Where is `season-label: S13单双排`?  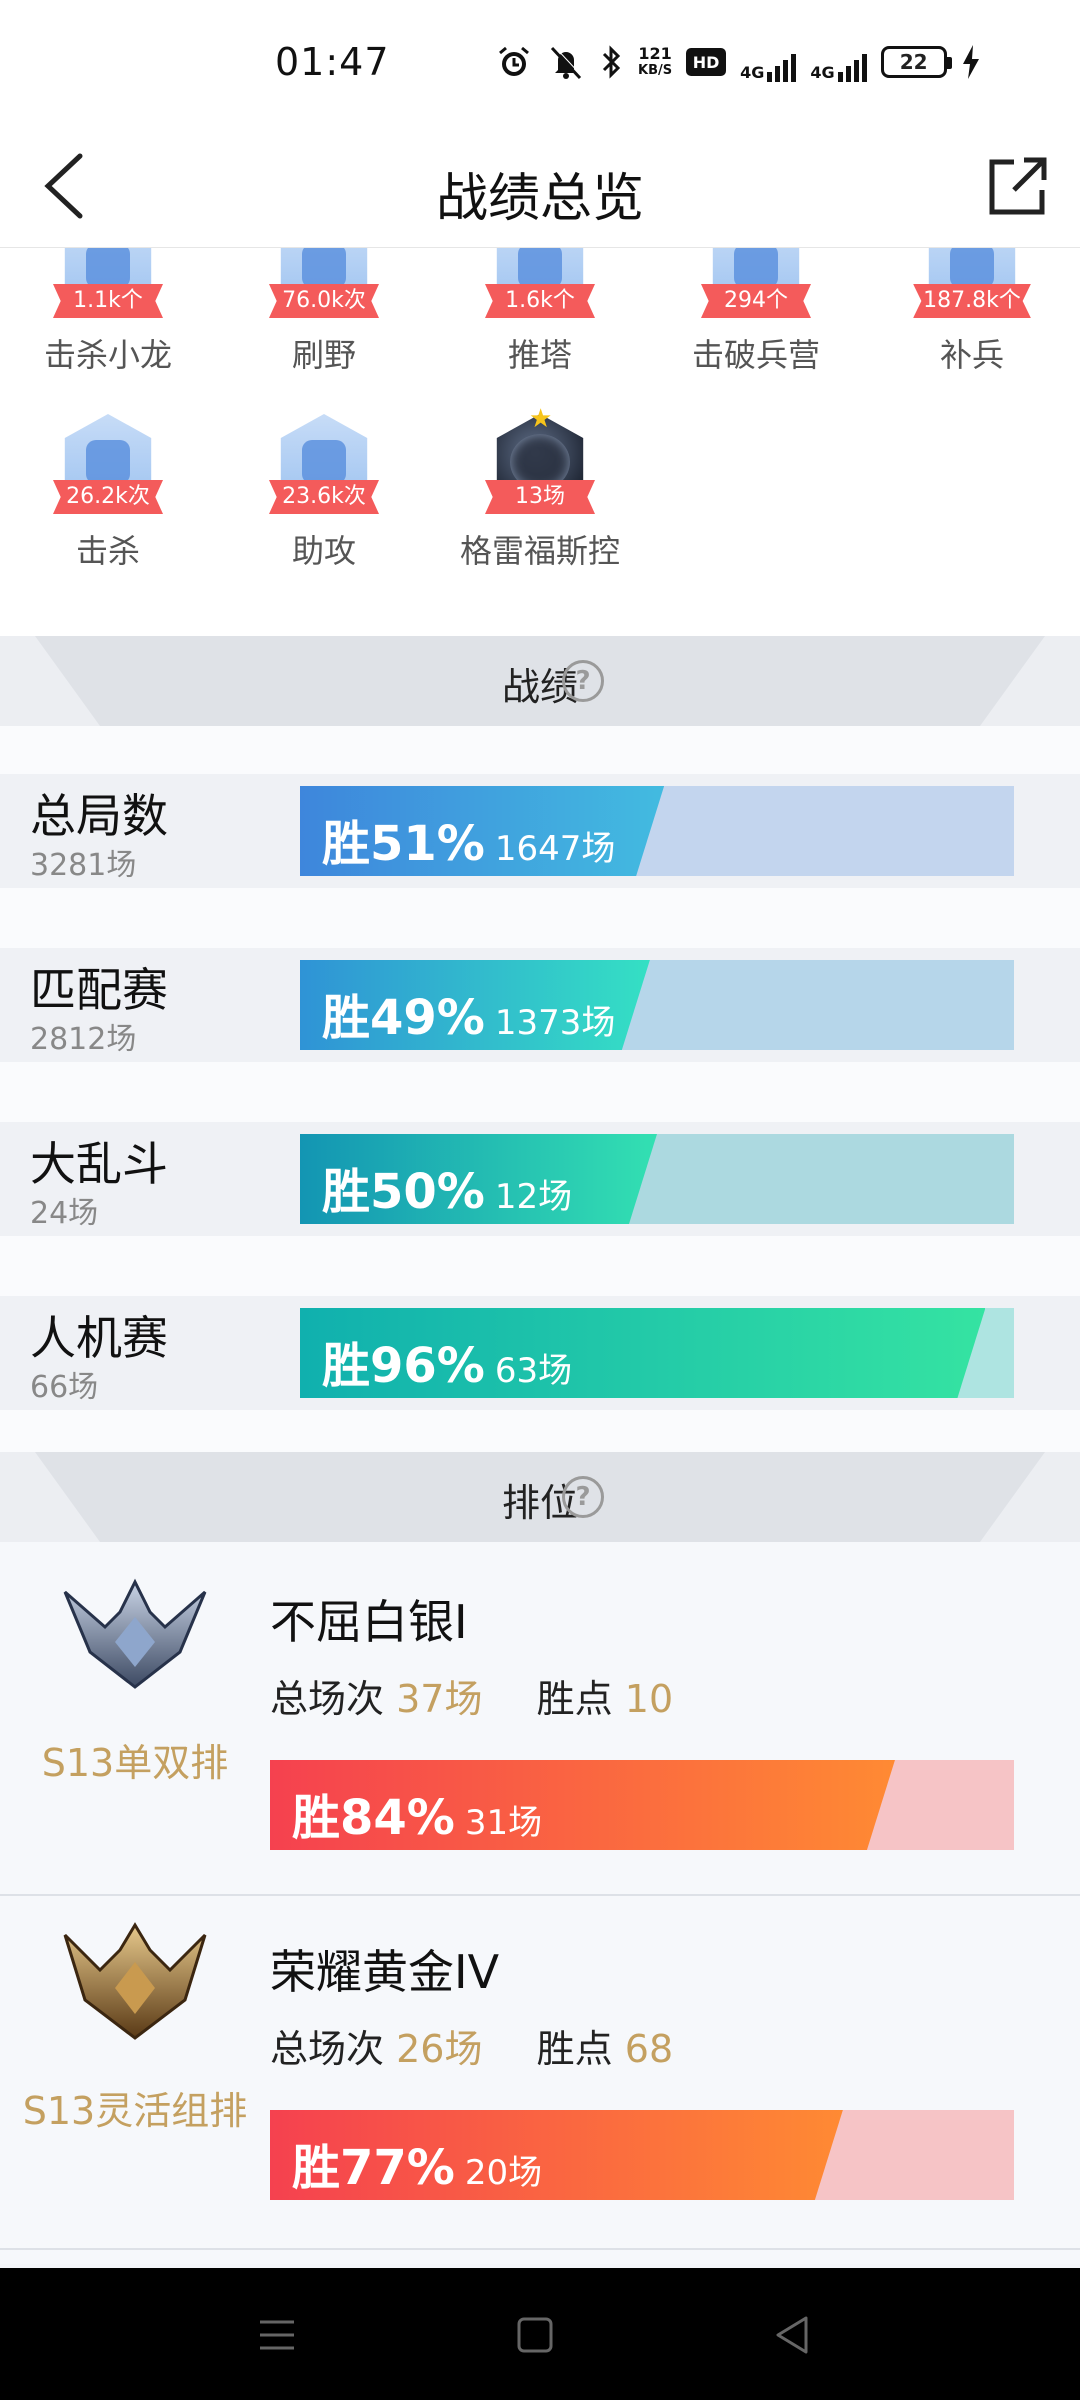
season-label: S13单双排 is located at coordinates (135, 1763).